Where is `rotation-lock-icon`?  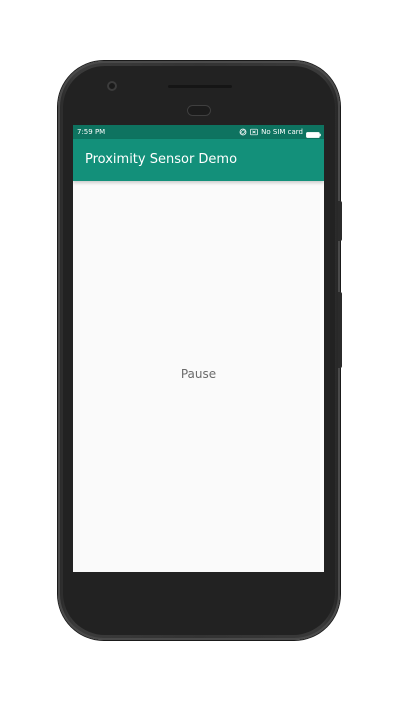
rotation-lock-icon is located at coordinates (243, 132).